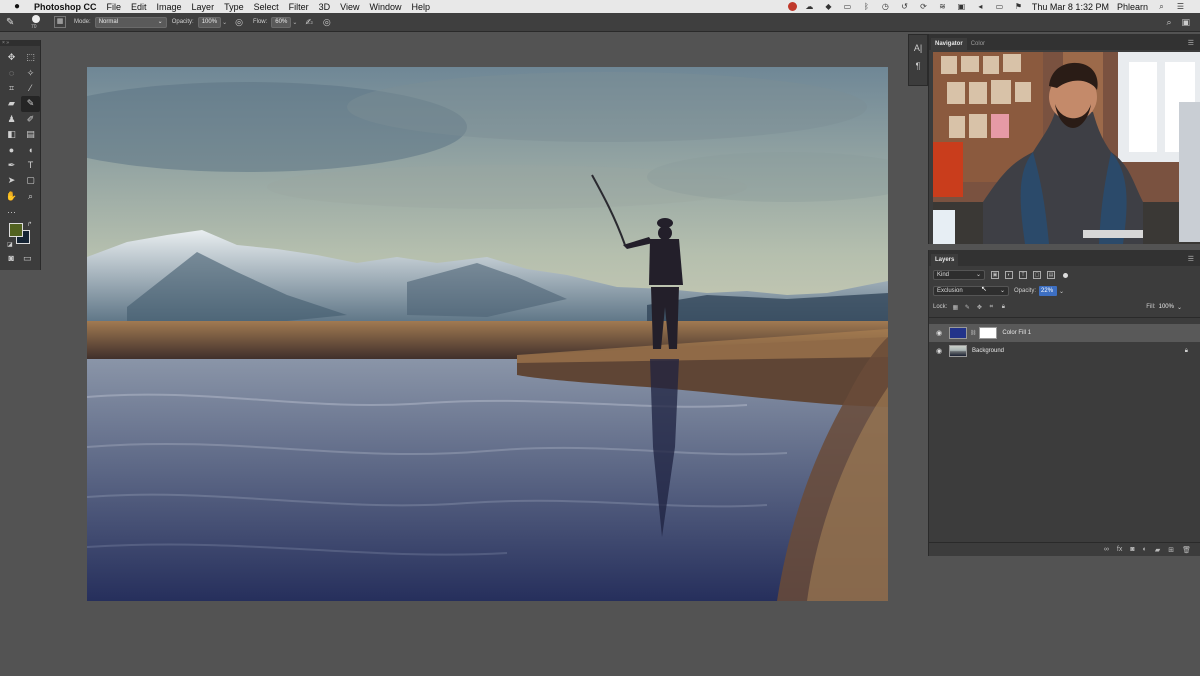 The image size is (1200, 676). I want to click on type-tool-icon: T, so click(30, 165).